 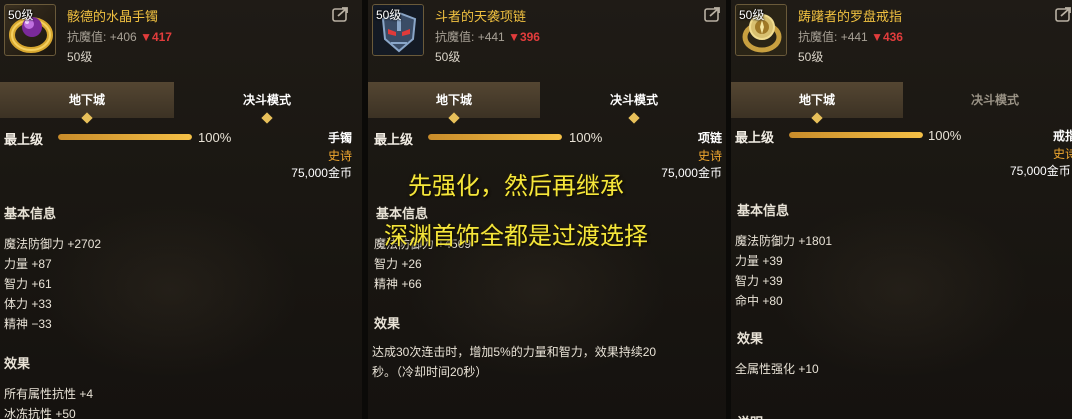 What do you see at coordinates (887, 37) in the screenshot?
I see `magic-resist-diff: ▼436` at bounding box center [887, 37].